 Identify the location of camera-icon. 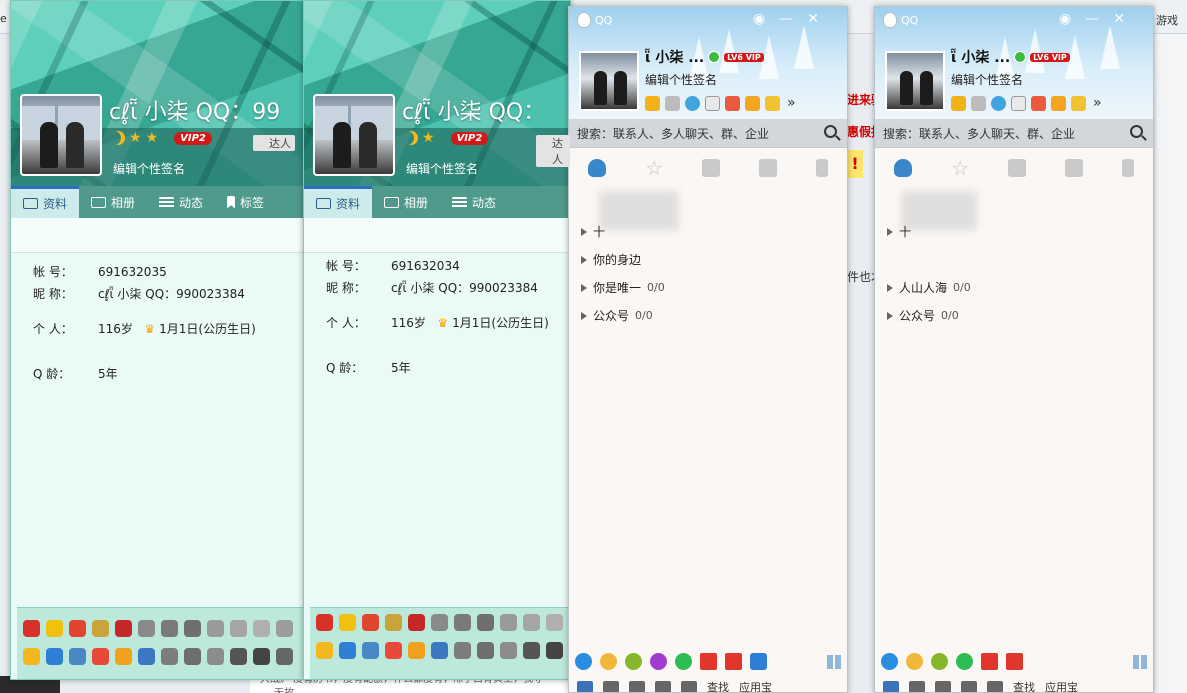
(192, 656).